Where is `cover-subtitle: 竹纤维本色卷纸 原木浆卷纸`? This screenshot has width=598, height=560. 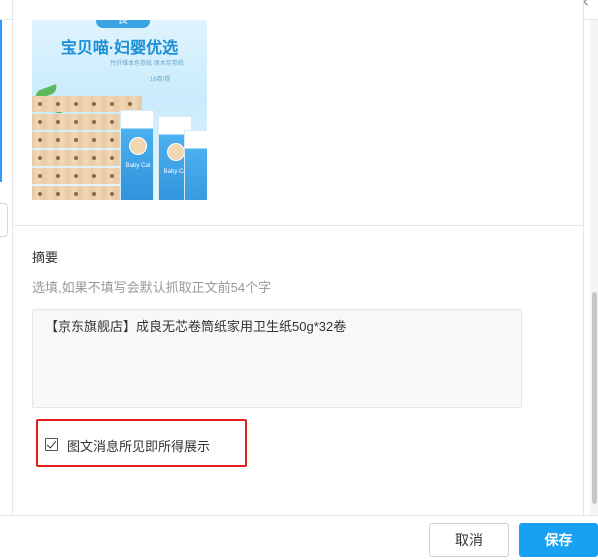
cover-subtitle: 竹纤维本色卷纸 原木浆卷纸 is located at coordinates (147, 64).